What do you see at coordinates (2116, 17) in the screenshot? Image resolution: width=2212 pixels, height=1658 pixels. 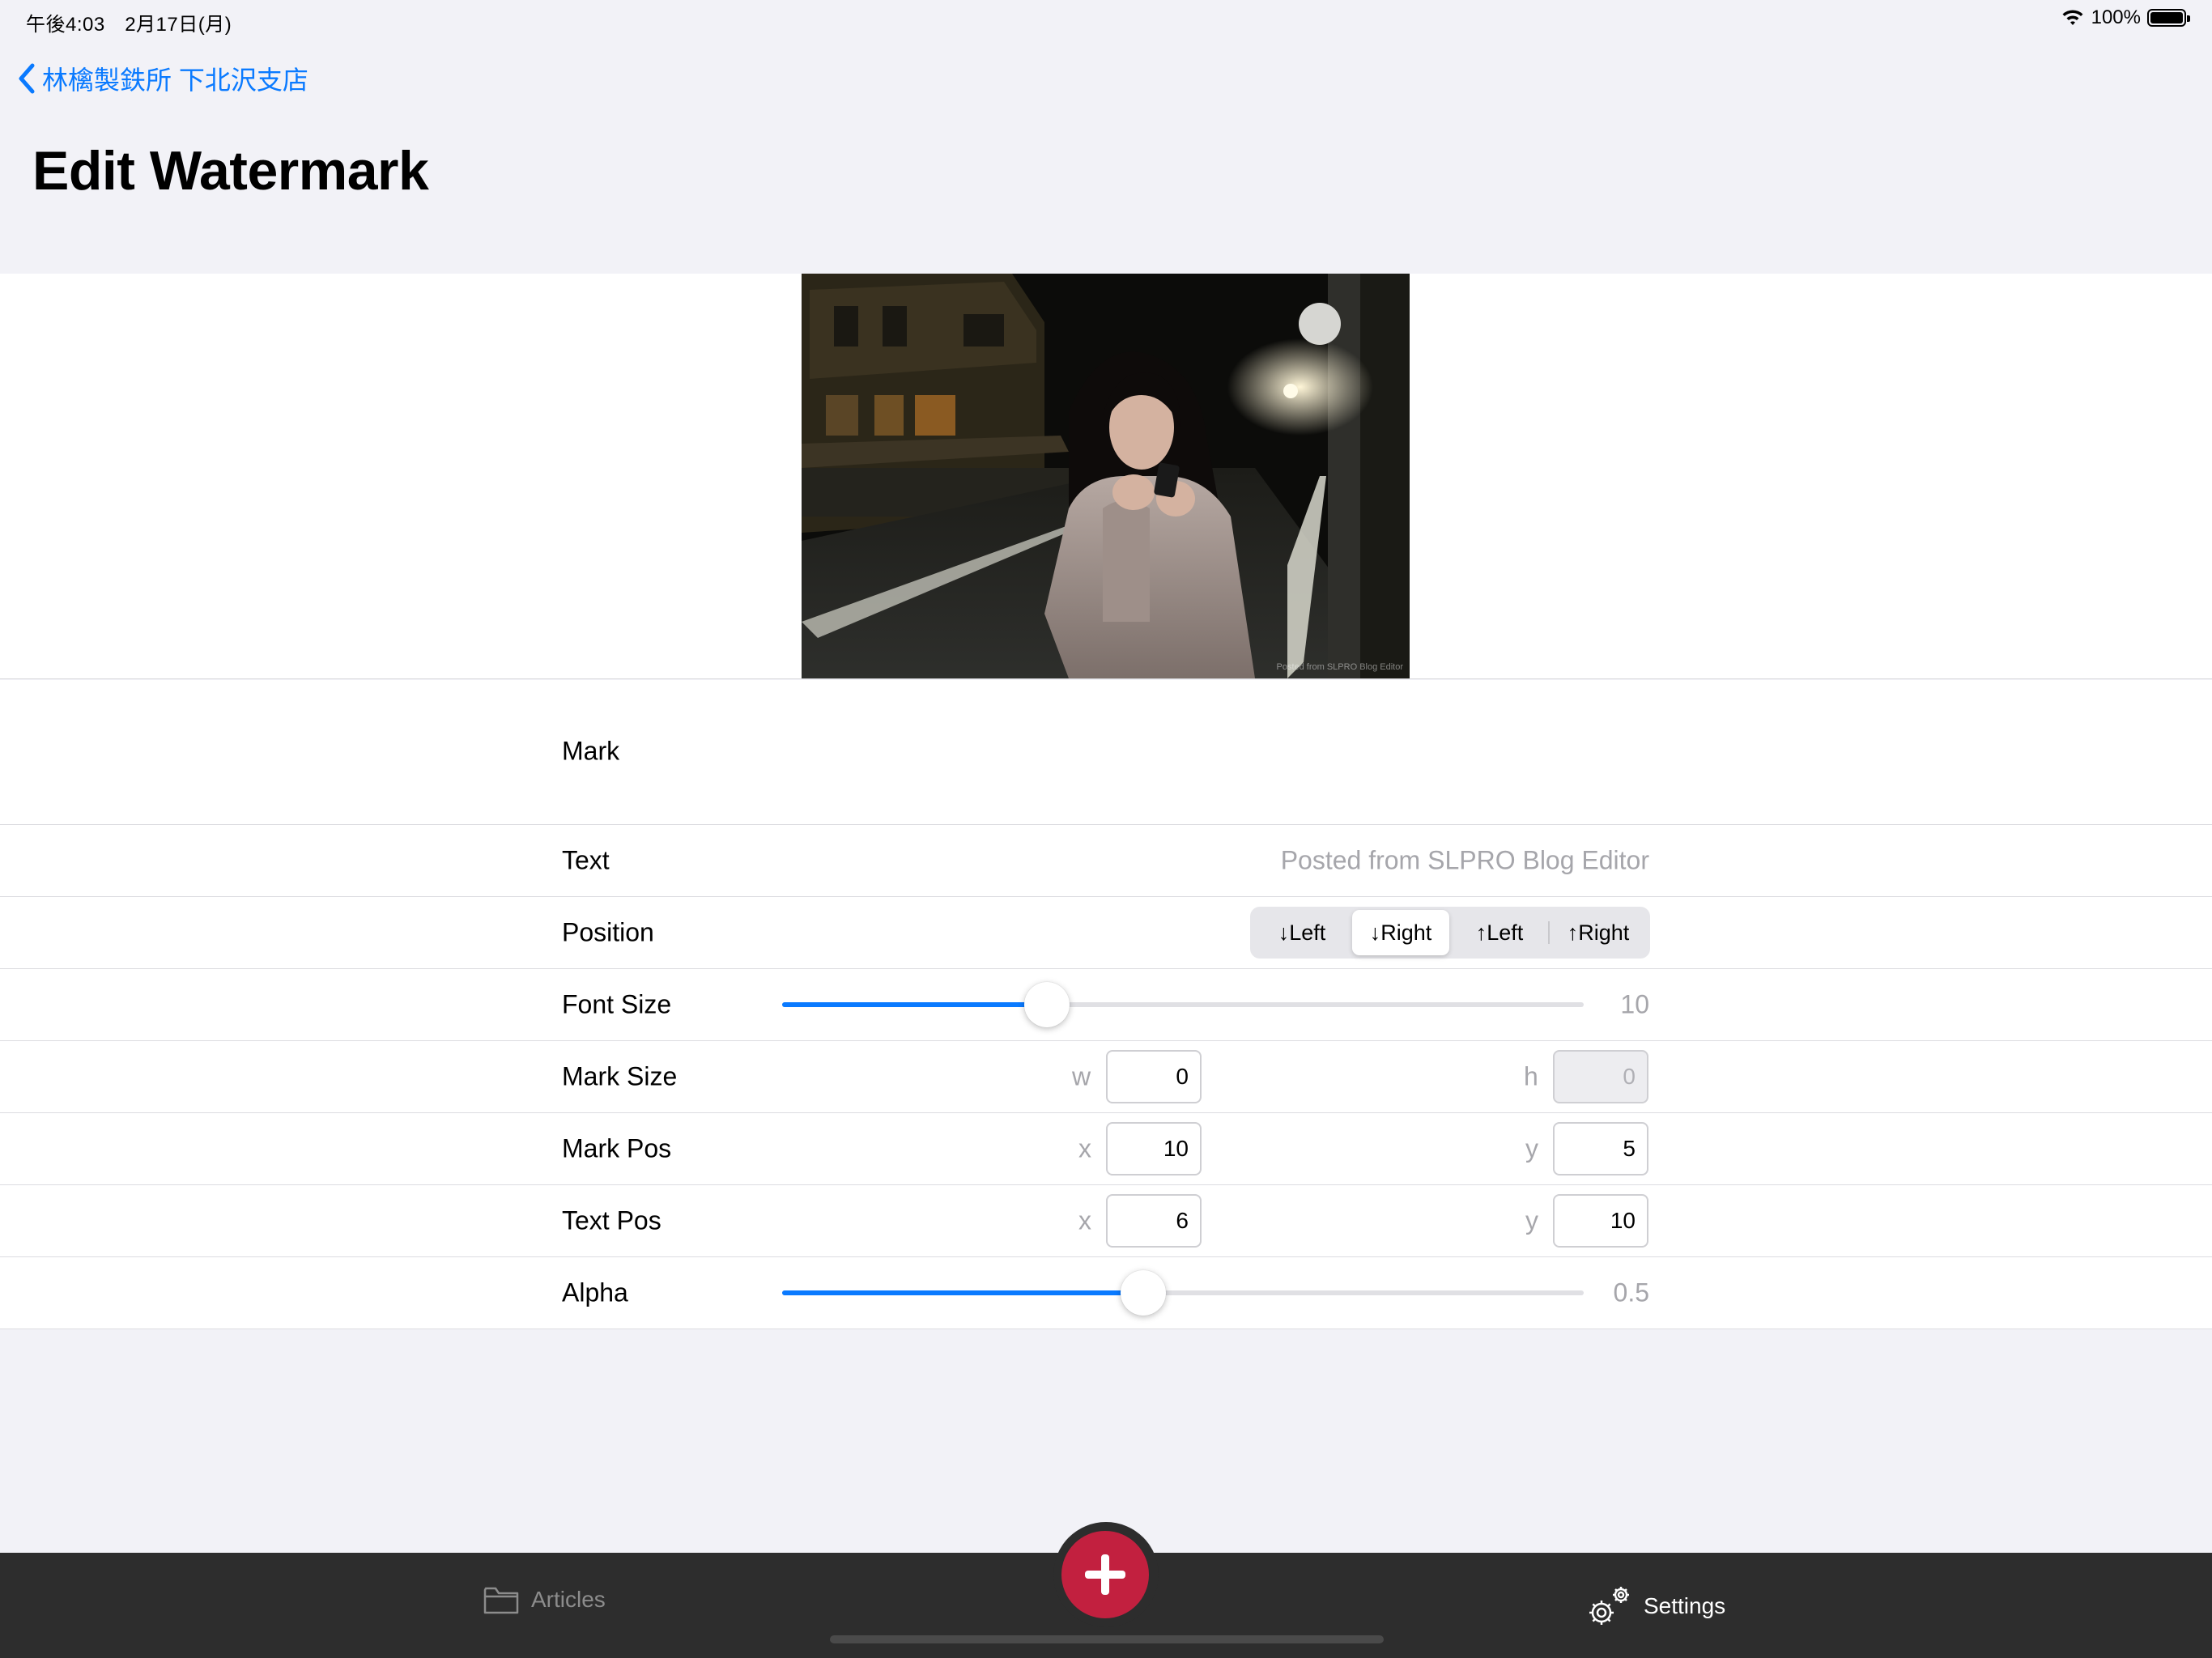 I see `battery-percent: 100%` at bounding box center [2116, 17].